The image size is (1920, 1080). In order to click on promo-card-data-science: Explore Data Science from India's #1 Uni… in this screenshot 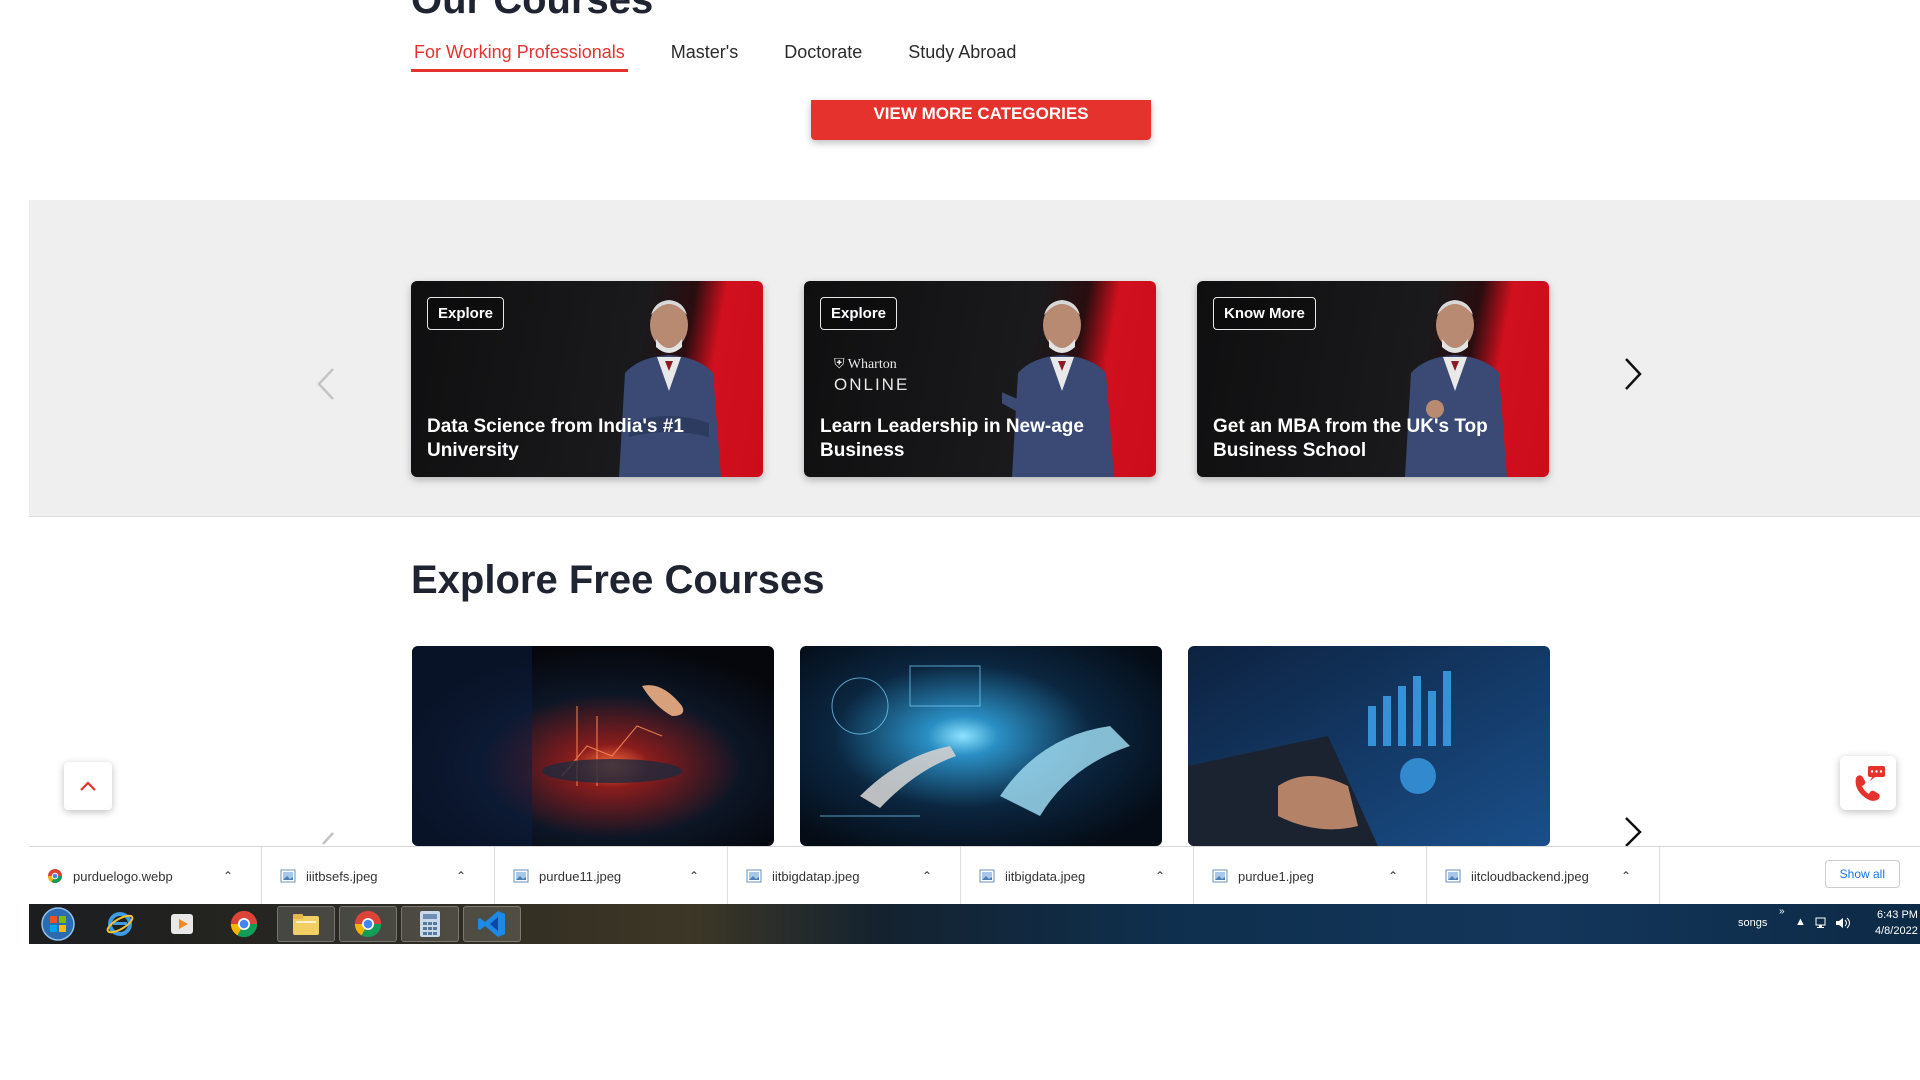, I will do `click(587, 379)`.